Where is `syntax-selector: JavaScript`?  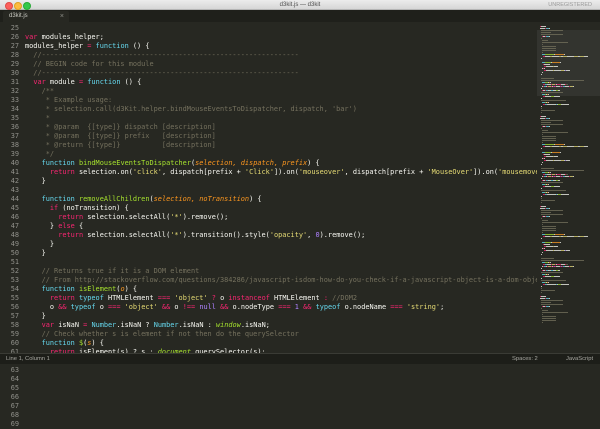 syntax-selector: JavaScript is located at coordinates (579, 359).